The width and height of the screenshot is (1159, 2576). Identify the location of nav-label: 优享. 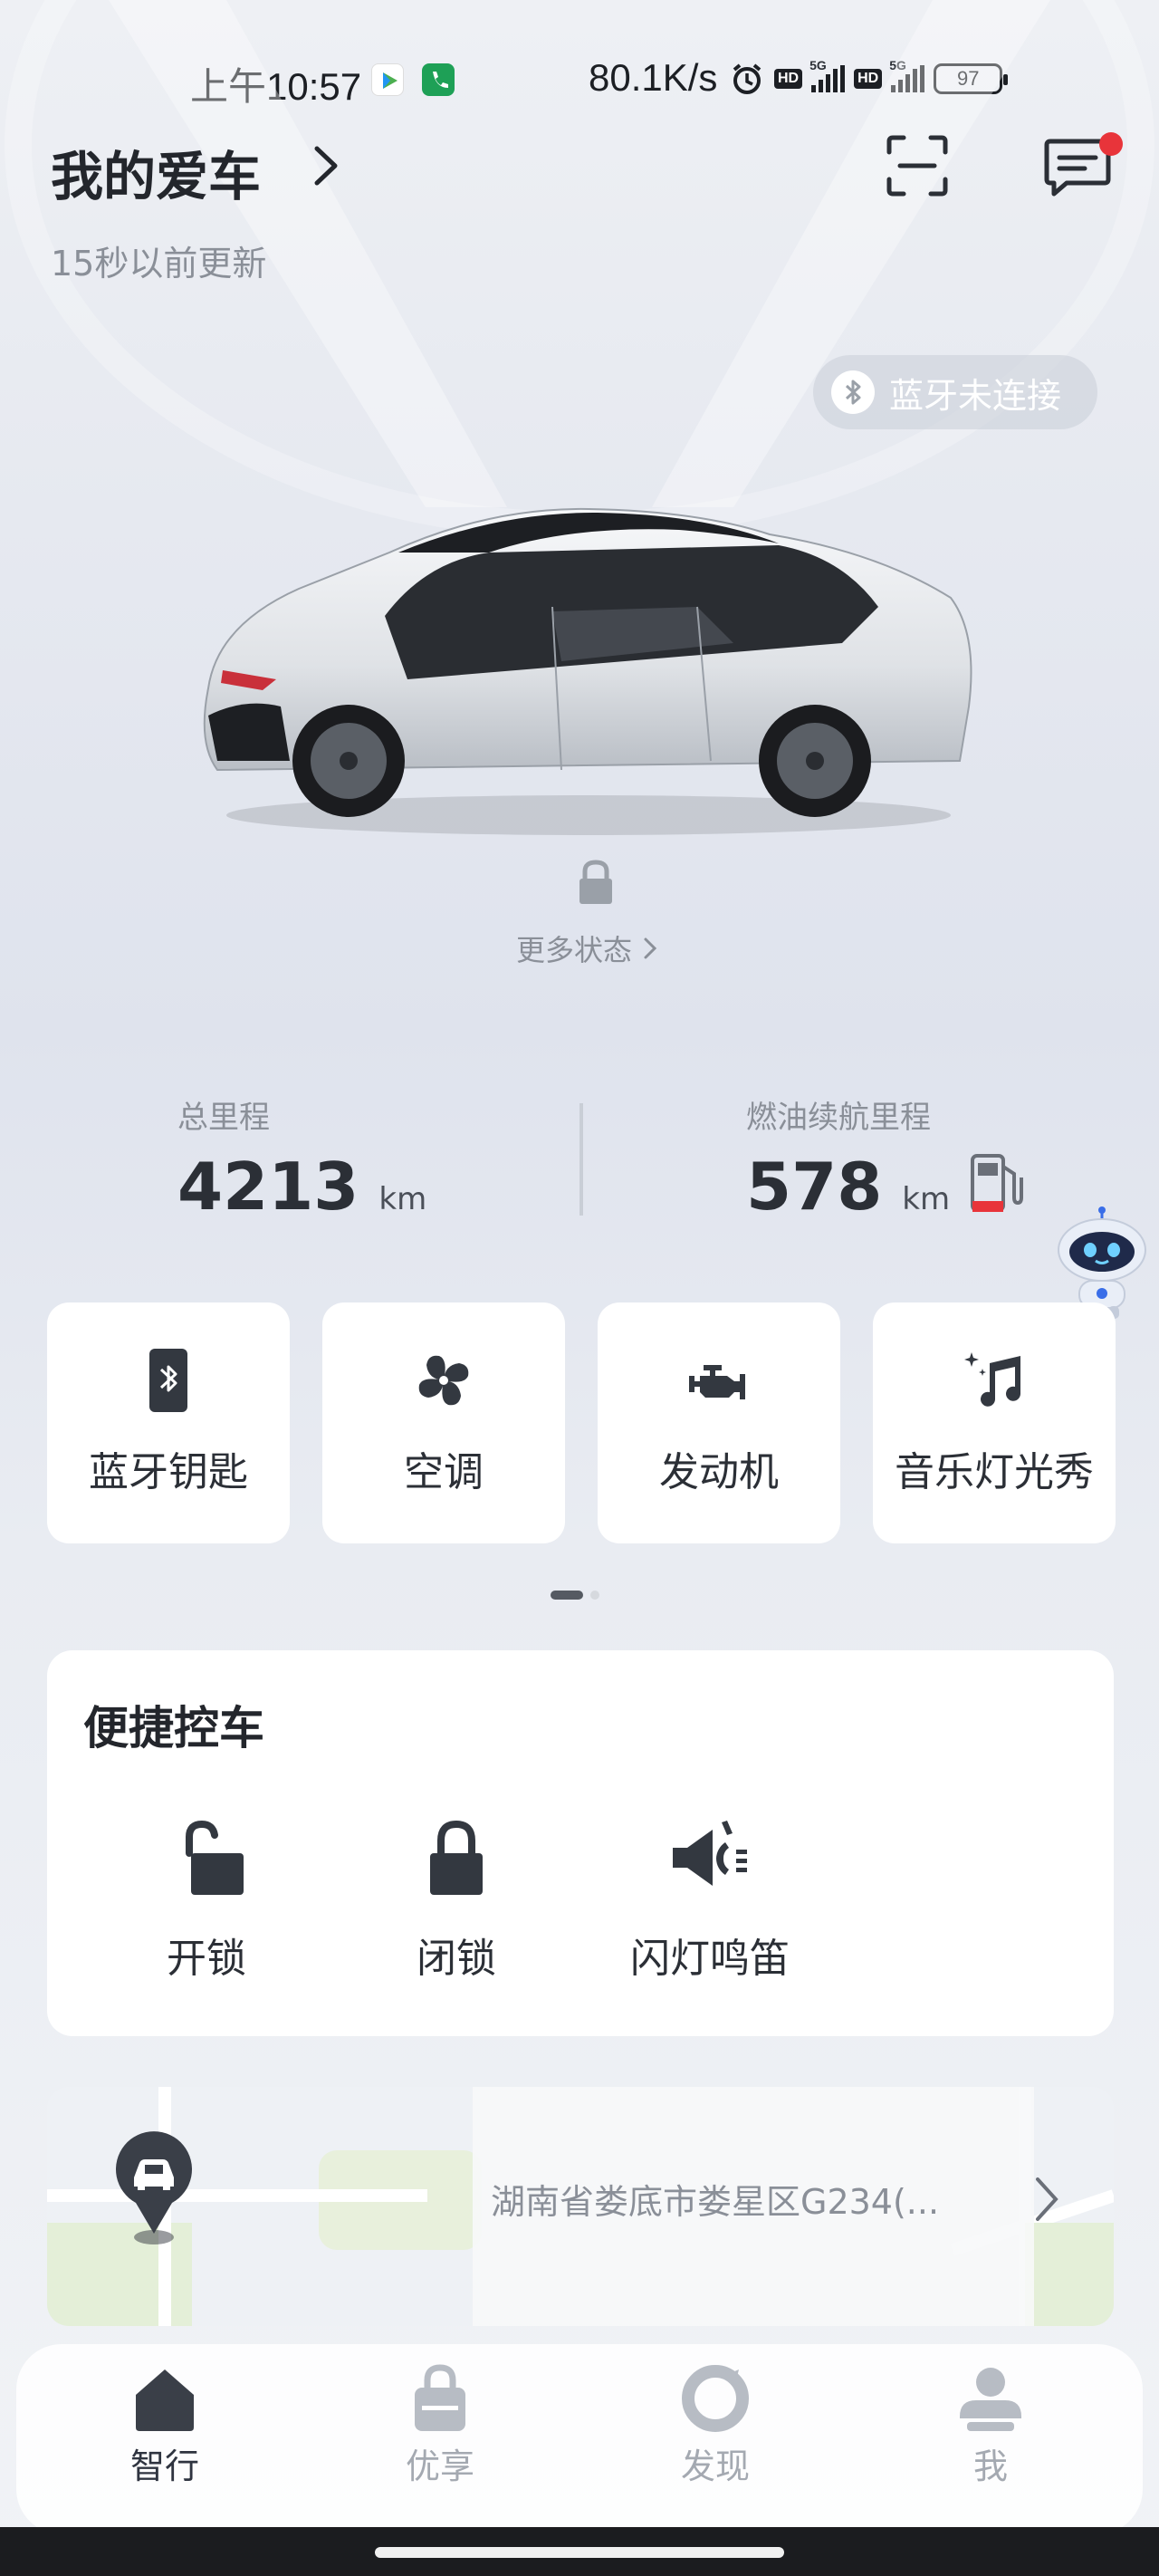
(439, 2466).